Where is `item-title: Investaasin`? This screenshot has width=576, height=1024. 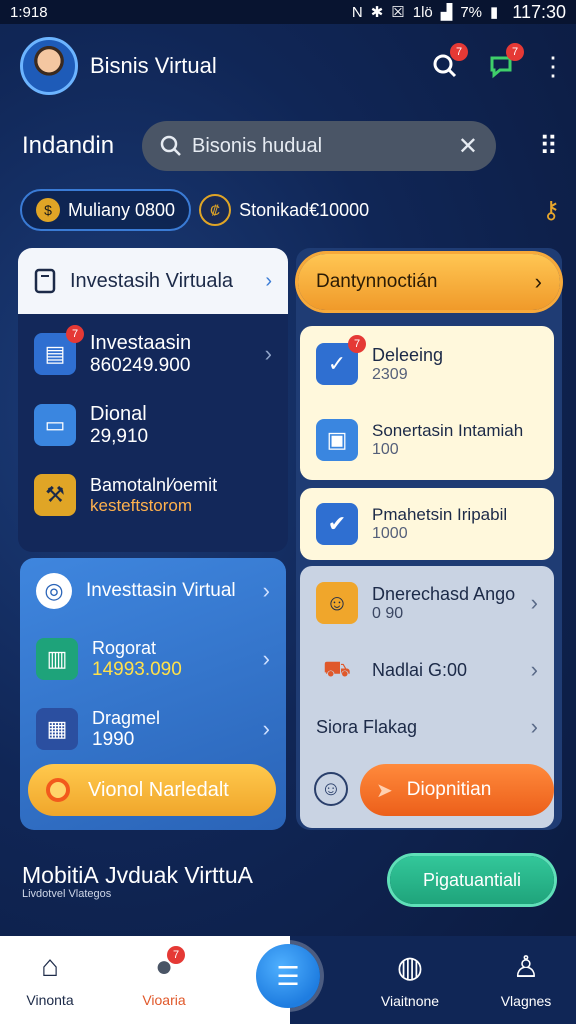
item-title: Investaasin is located at coordinates (141, 342).